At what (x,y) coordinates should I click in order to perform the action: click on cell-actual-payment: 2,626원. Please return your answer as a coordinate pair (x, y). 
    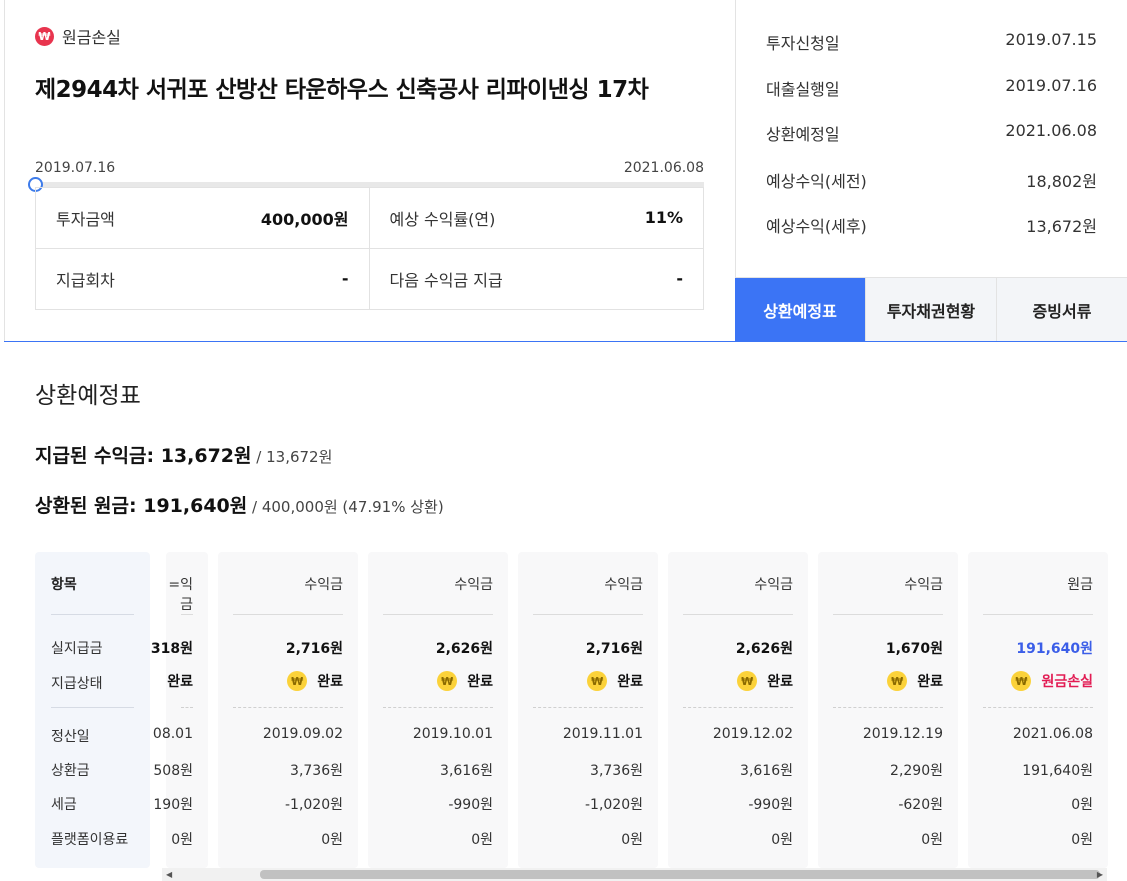
    Looking at the image, I should click on (764, 649).